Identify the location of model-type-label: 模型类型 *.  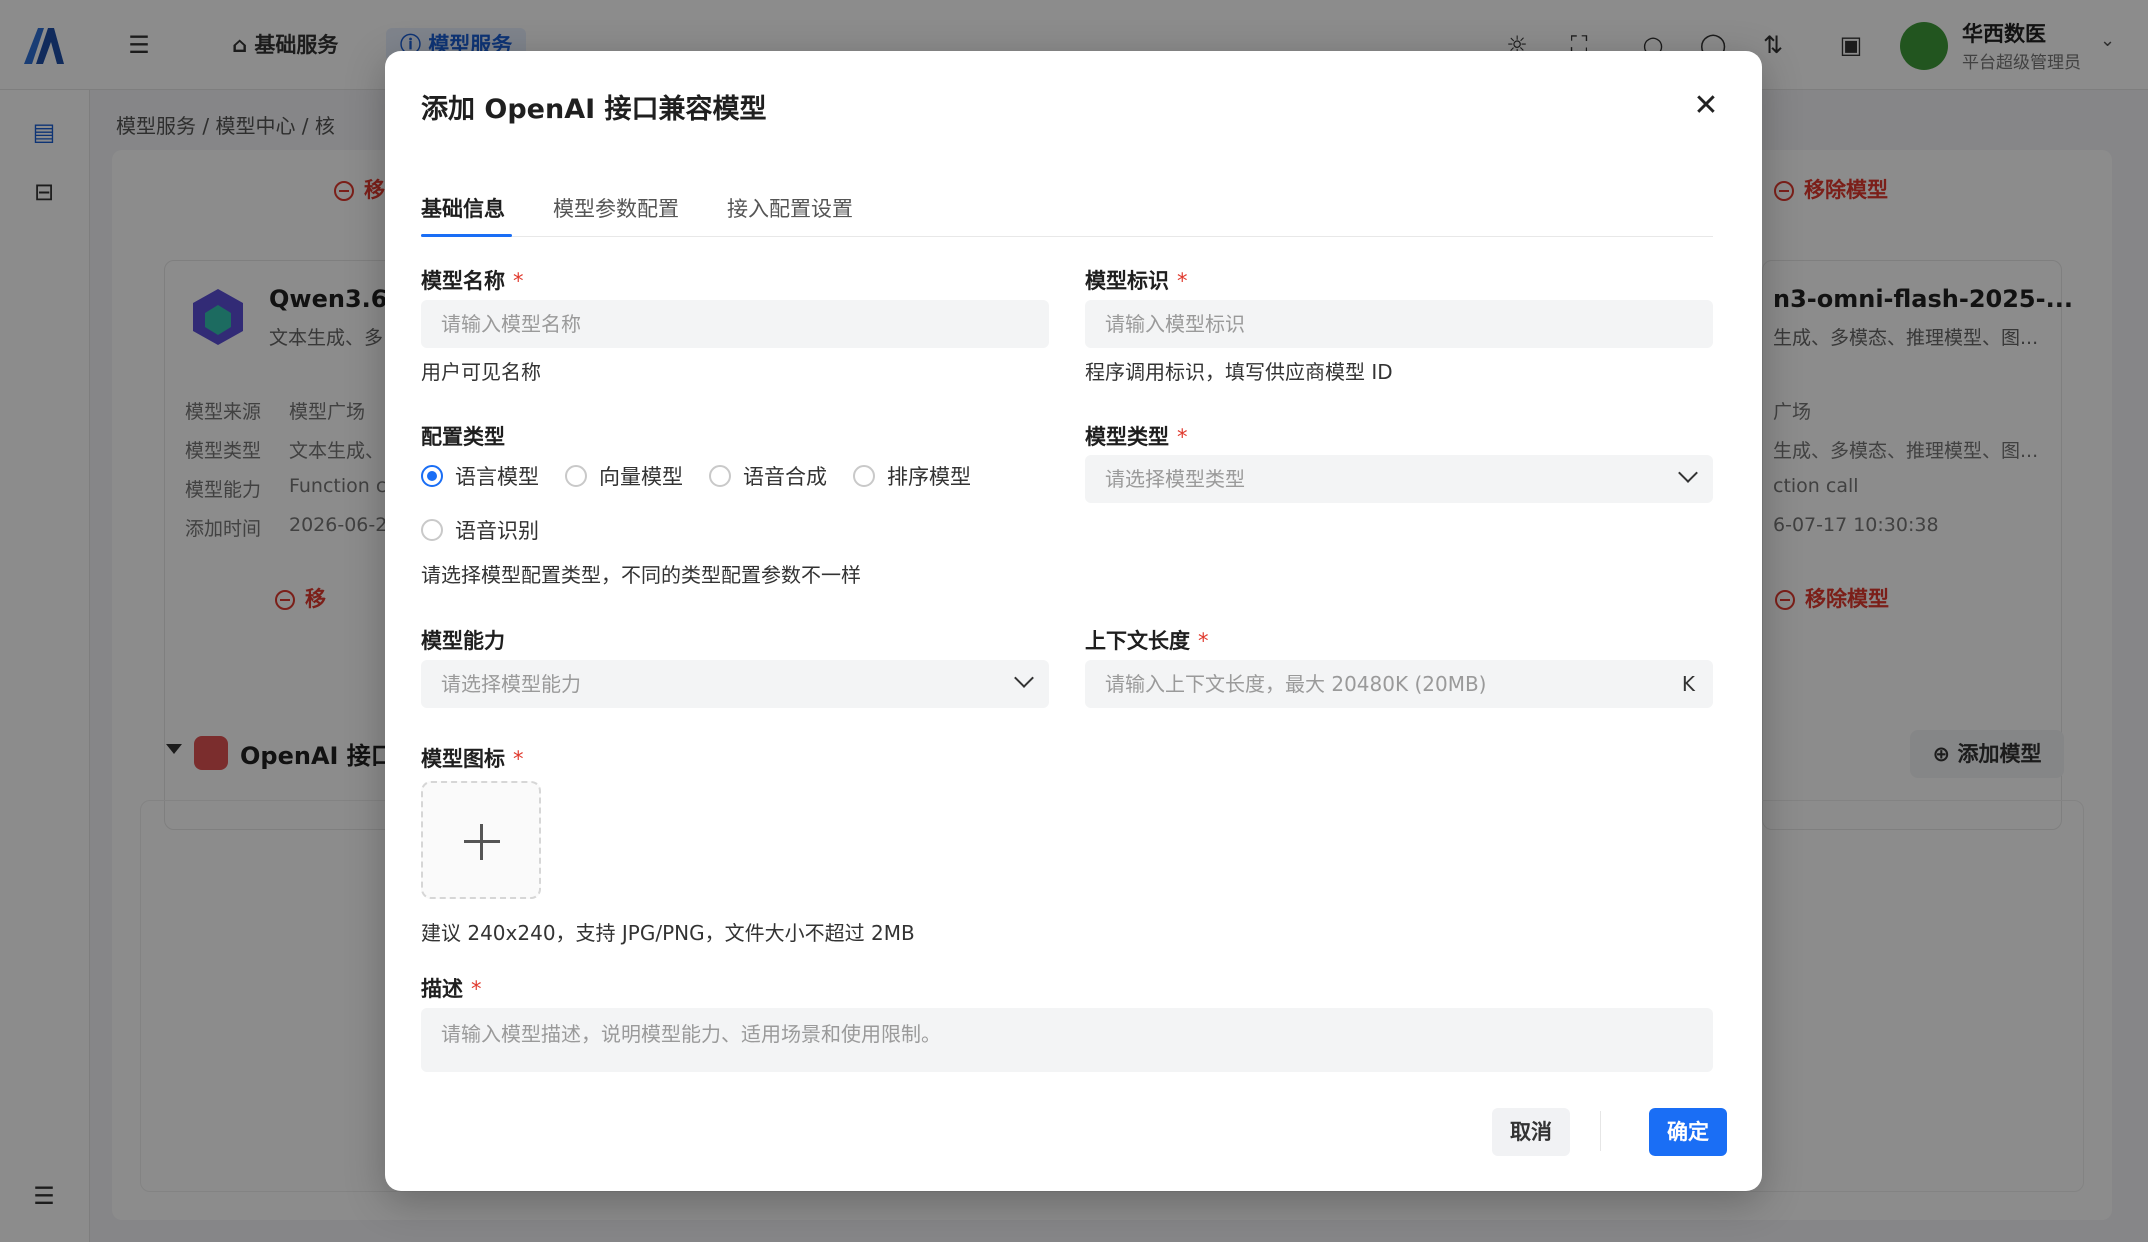
(1136, 437).